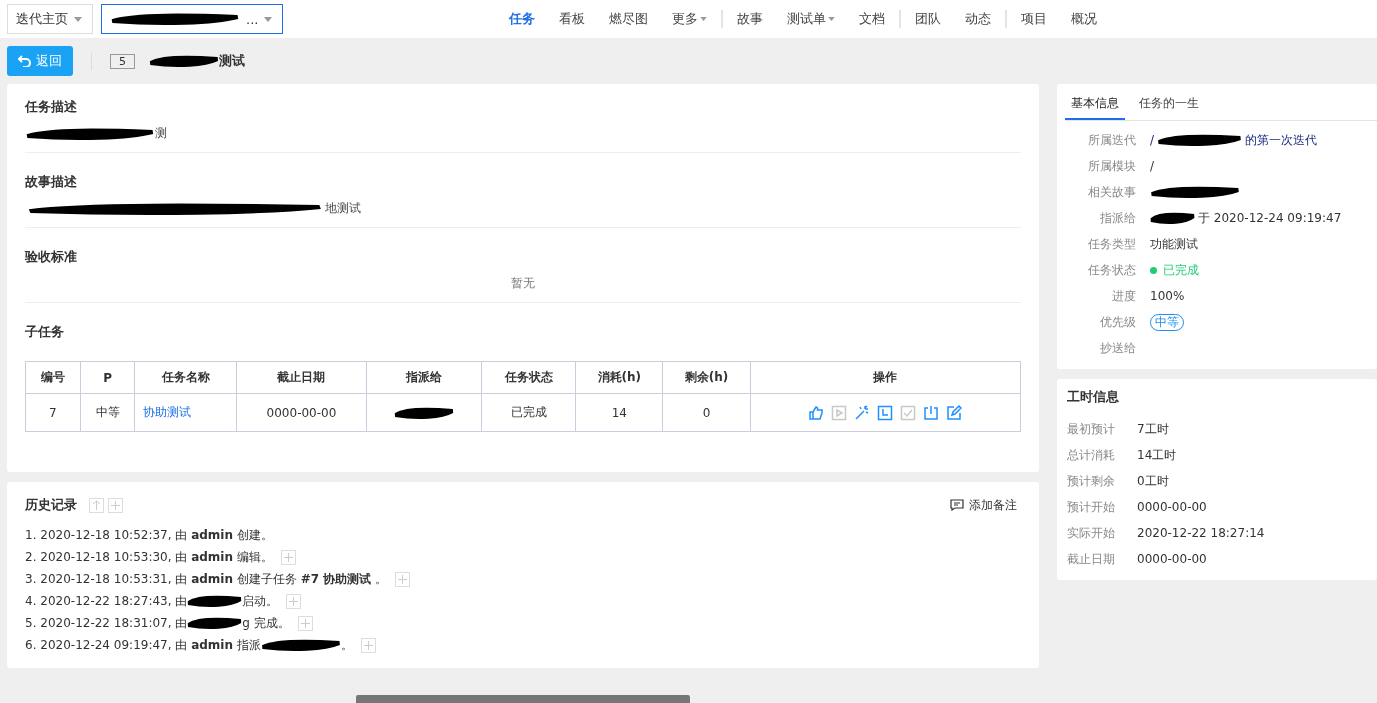 The image size is (1377, 703). I want to click on field-label: 指派给, so click(1117, 218).